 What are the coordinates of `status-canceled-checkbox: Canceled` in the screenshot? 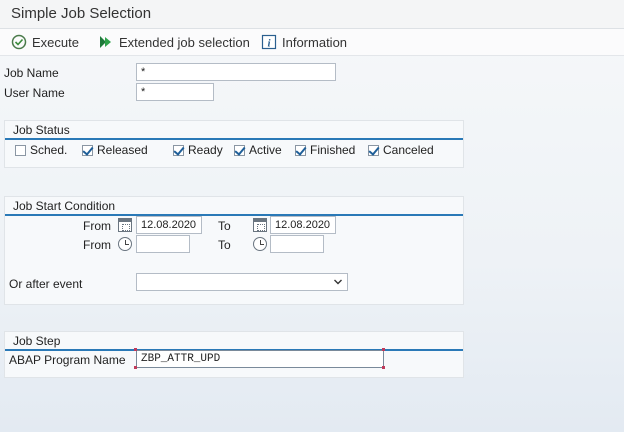 It's located at (401, 150).